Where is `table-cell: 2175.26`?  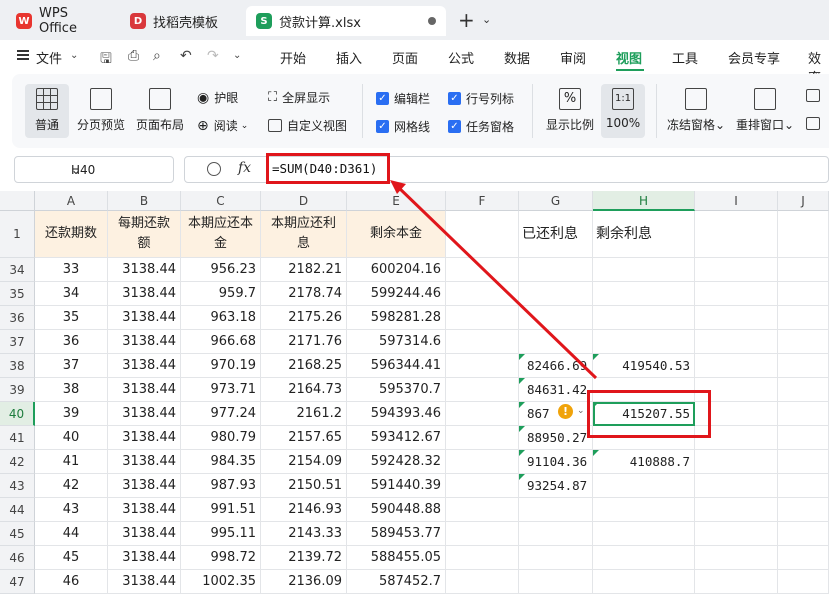
table-cell: 2175.26 is located at coordinates (304, 318).